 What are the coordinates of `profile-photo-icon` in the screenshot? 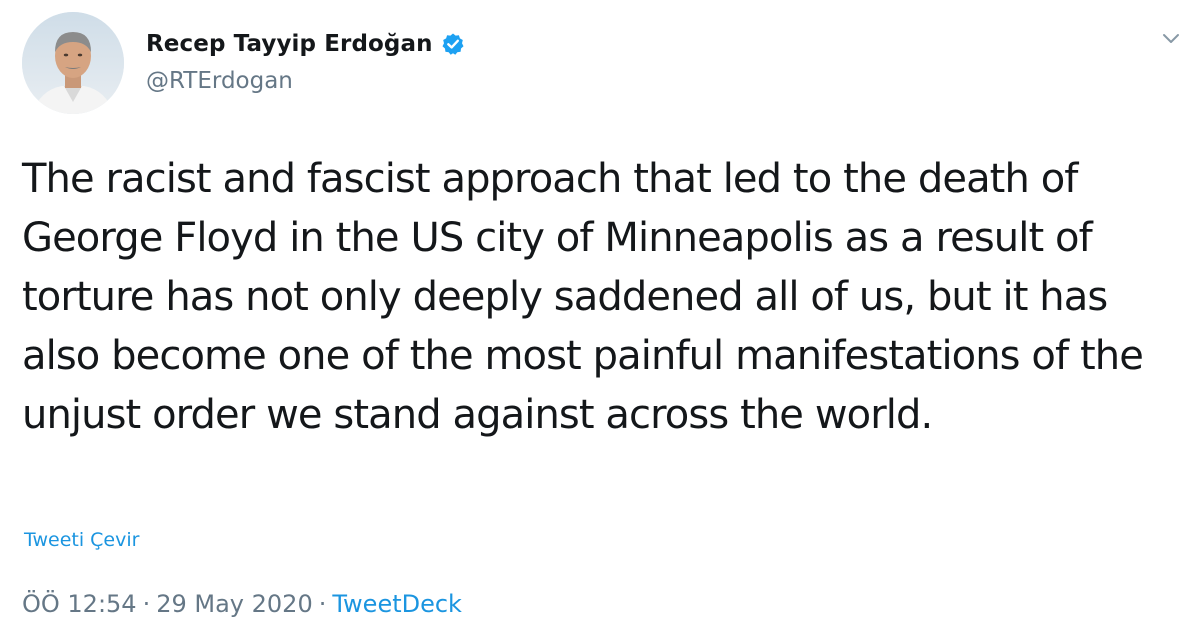 It's located at (73, 63).